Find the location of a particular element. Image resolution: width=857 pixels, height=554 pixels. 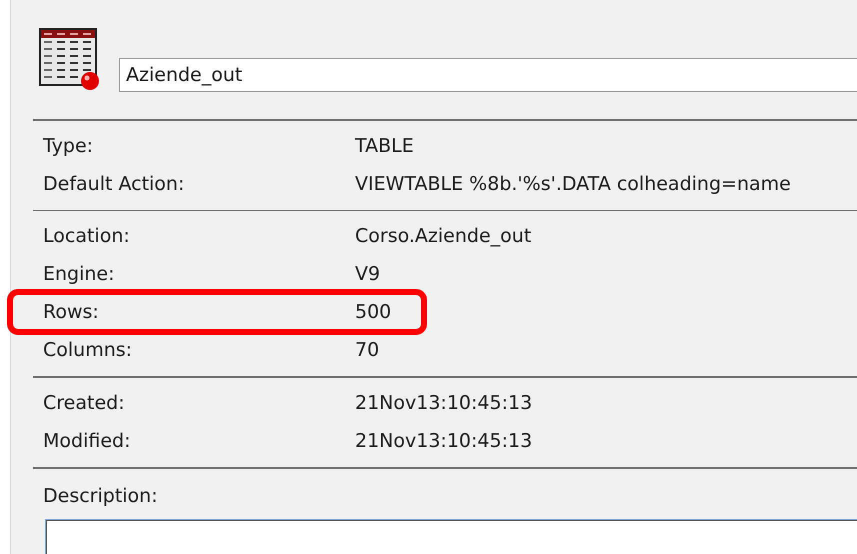

property-value: 500 is located at coordinates (373, 312).